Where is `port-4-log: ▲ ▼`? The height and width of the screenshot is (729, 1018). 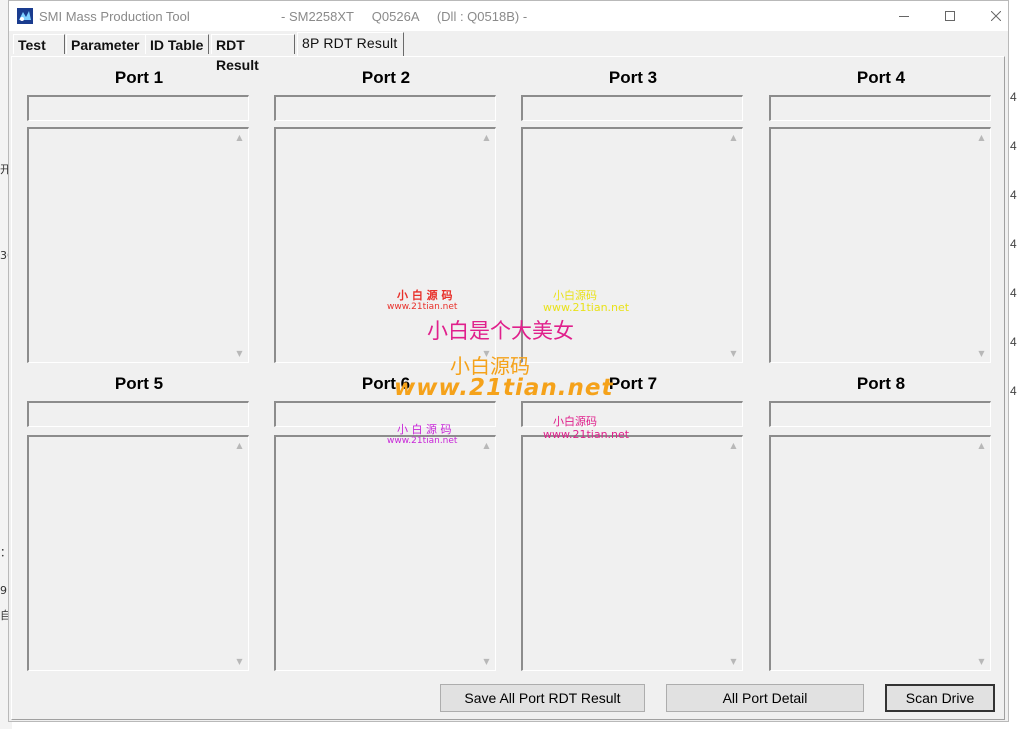
port-4-log: ▲ ▼ is located at coordinates (880, 245).